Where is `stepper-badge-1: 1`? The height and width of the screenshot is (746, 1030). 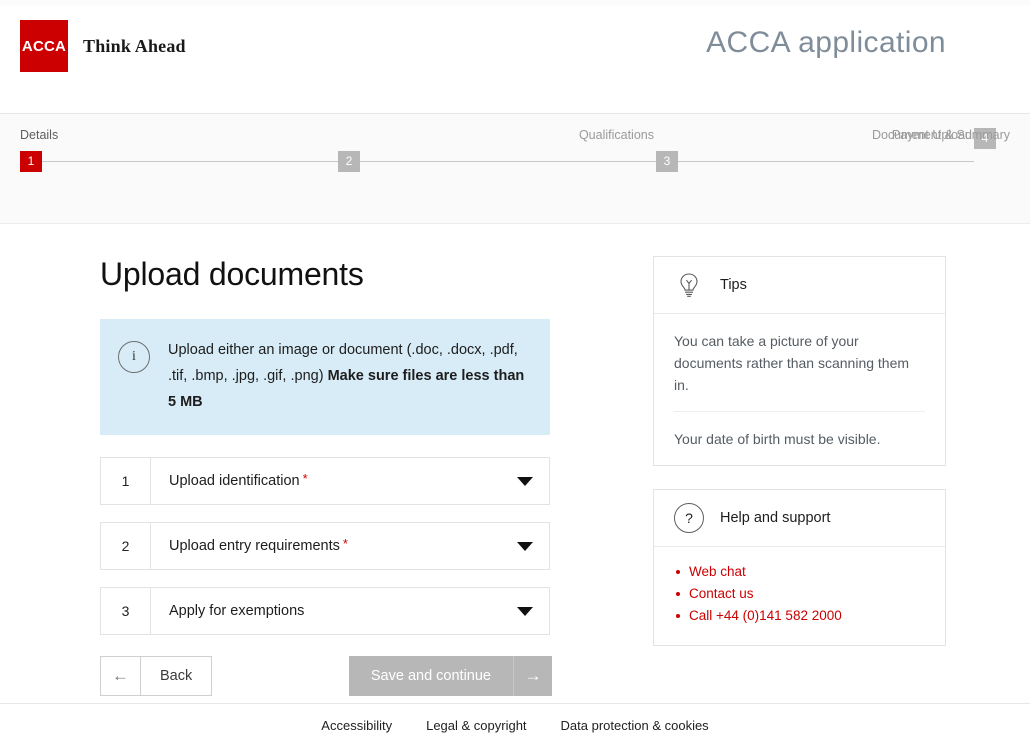 stepper-badge-1: 1 is located at coordinates (31, 161).